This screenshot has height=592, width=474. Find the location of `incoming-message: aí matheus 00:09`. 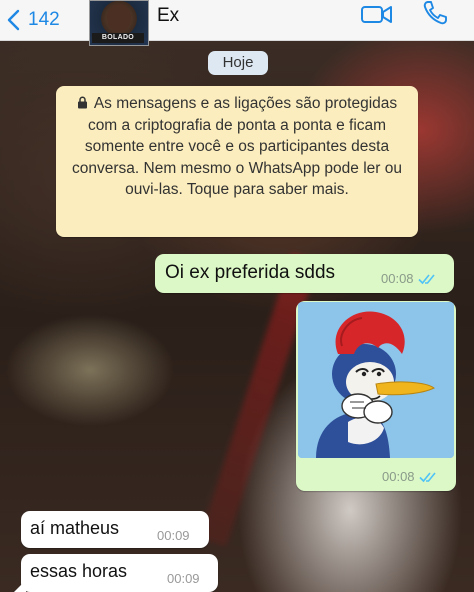

incoming-message: aí matheus 00:09 is located at coordinates (115, 529).